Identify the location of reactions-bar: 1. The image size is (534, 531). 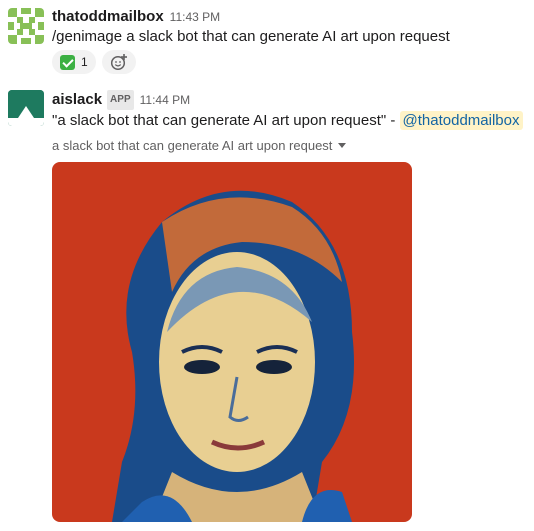
(94, 62).